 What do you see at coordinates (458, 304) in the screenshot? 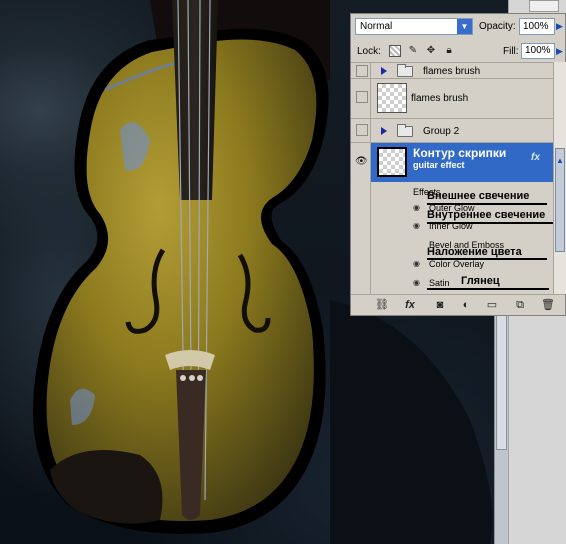
I see `layers-bottom-bar: ⛓︎ fx ◙ ◐ ▭ ⧉ 🗑︎` at bounding box center [458, 304].